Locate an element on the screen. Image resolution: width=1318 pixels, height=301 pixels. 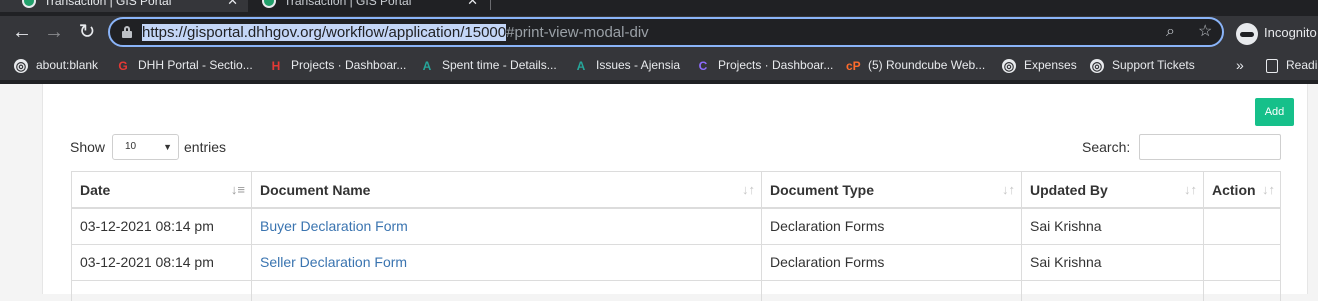
document-link: Buyer Declaration Form is located at coordinates (334, 226).